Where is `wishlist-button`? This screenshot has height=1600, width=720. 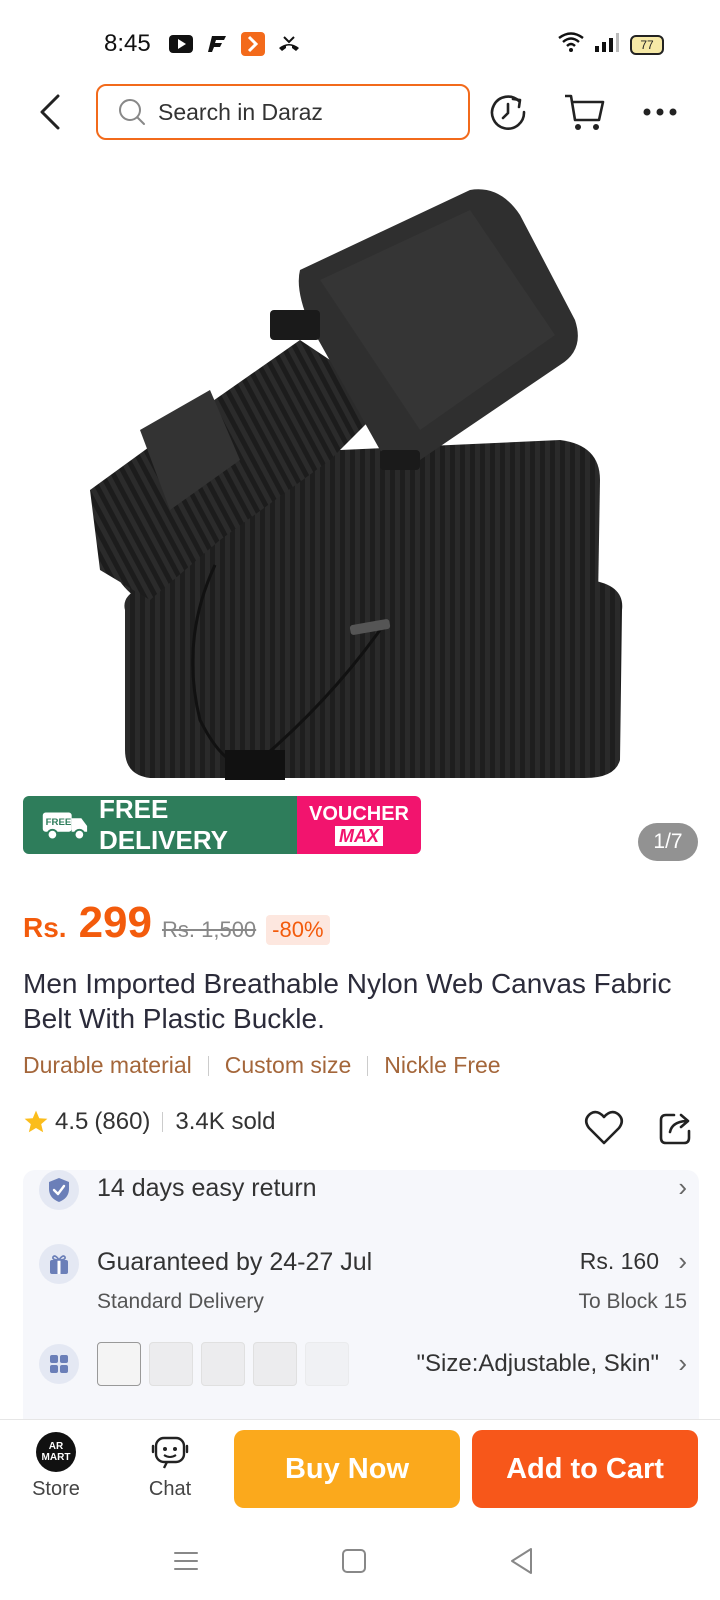 wishlist-button is located at coordinates (604, 1128).